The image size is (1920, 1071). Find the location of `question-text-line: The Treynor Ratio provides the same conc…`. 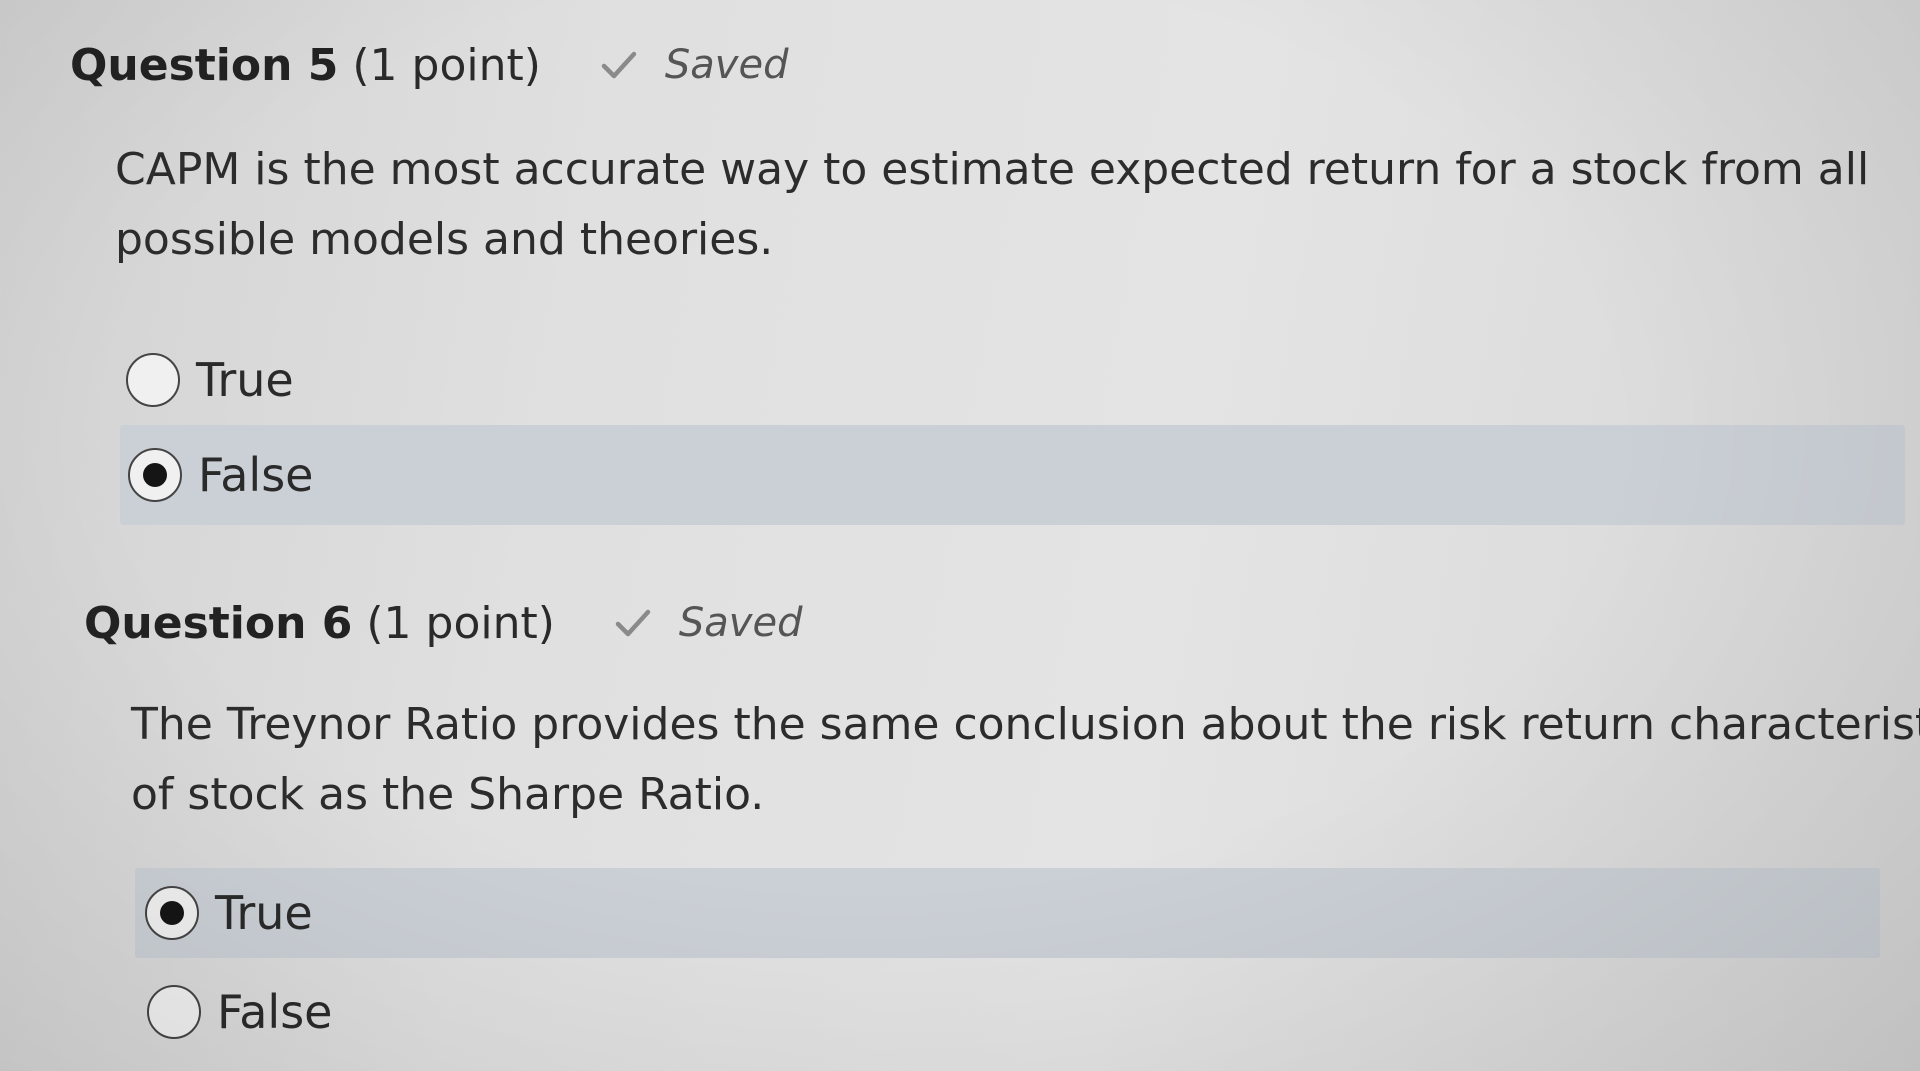

question-text-line: The Treynor Ratio provides the same conc… is located at coordinates (1025, 724).